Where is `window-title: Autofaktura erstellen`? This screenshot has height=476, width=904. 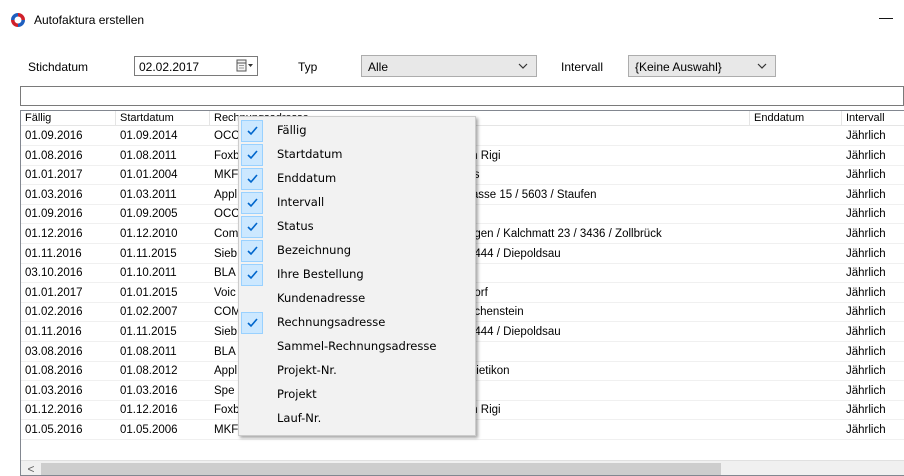
window-title: Autofaktura erstellen is located at coordinates (89, 20).